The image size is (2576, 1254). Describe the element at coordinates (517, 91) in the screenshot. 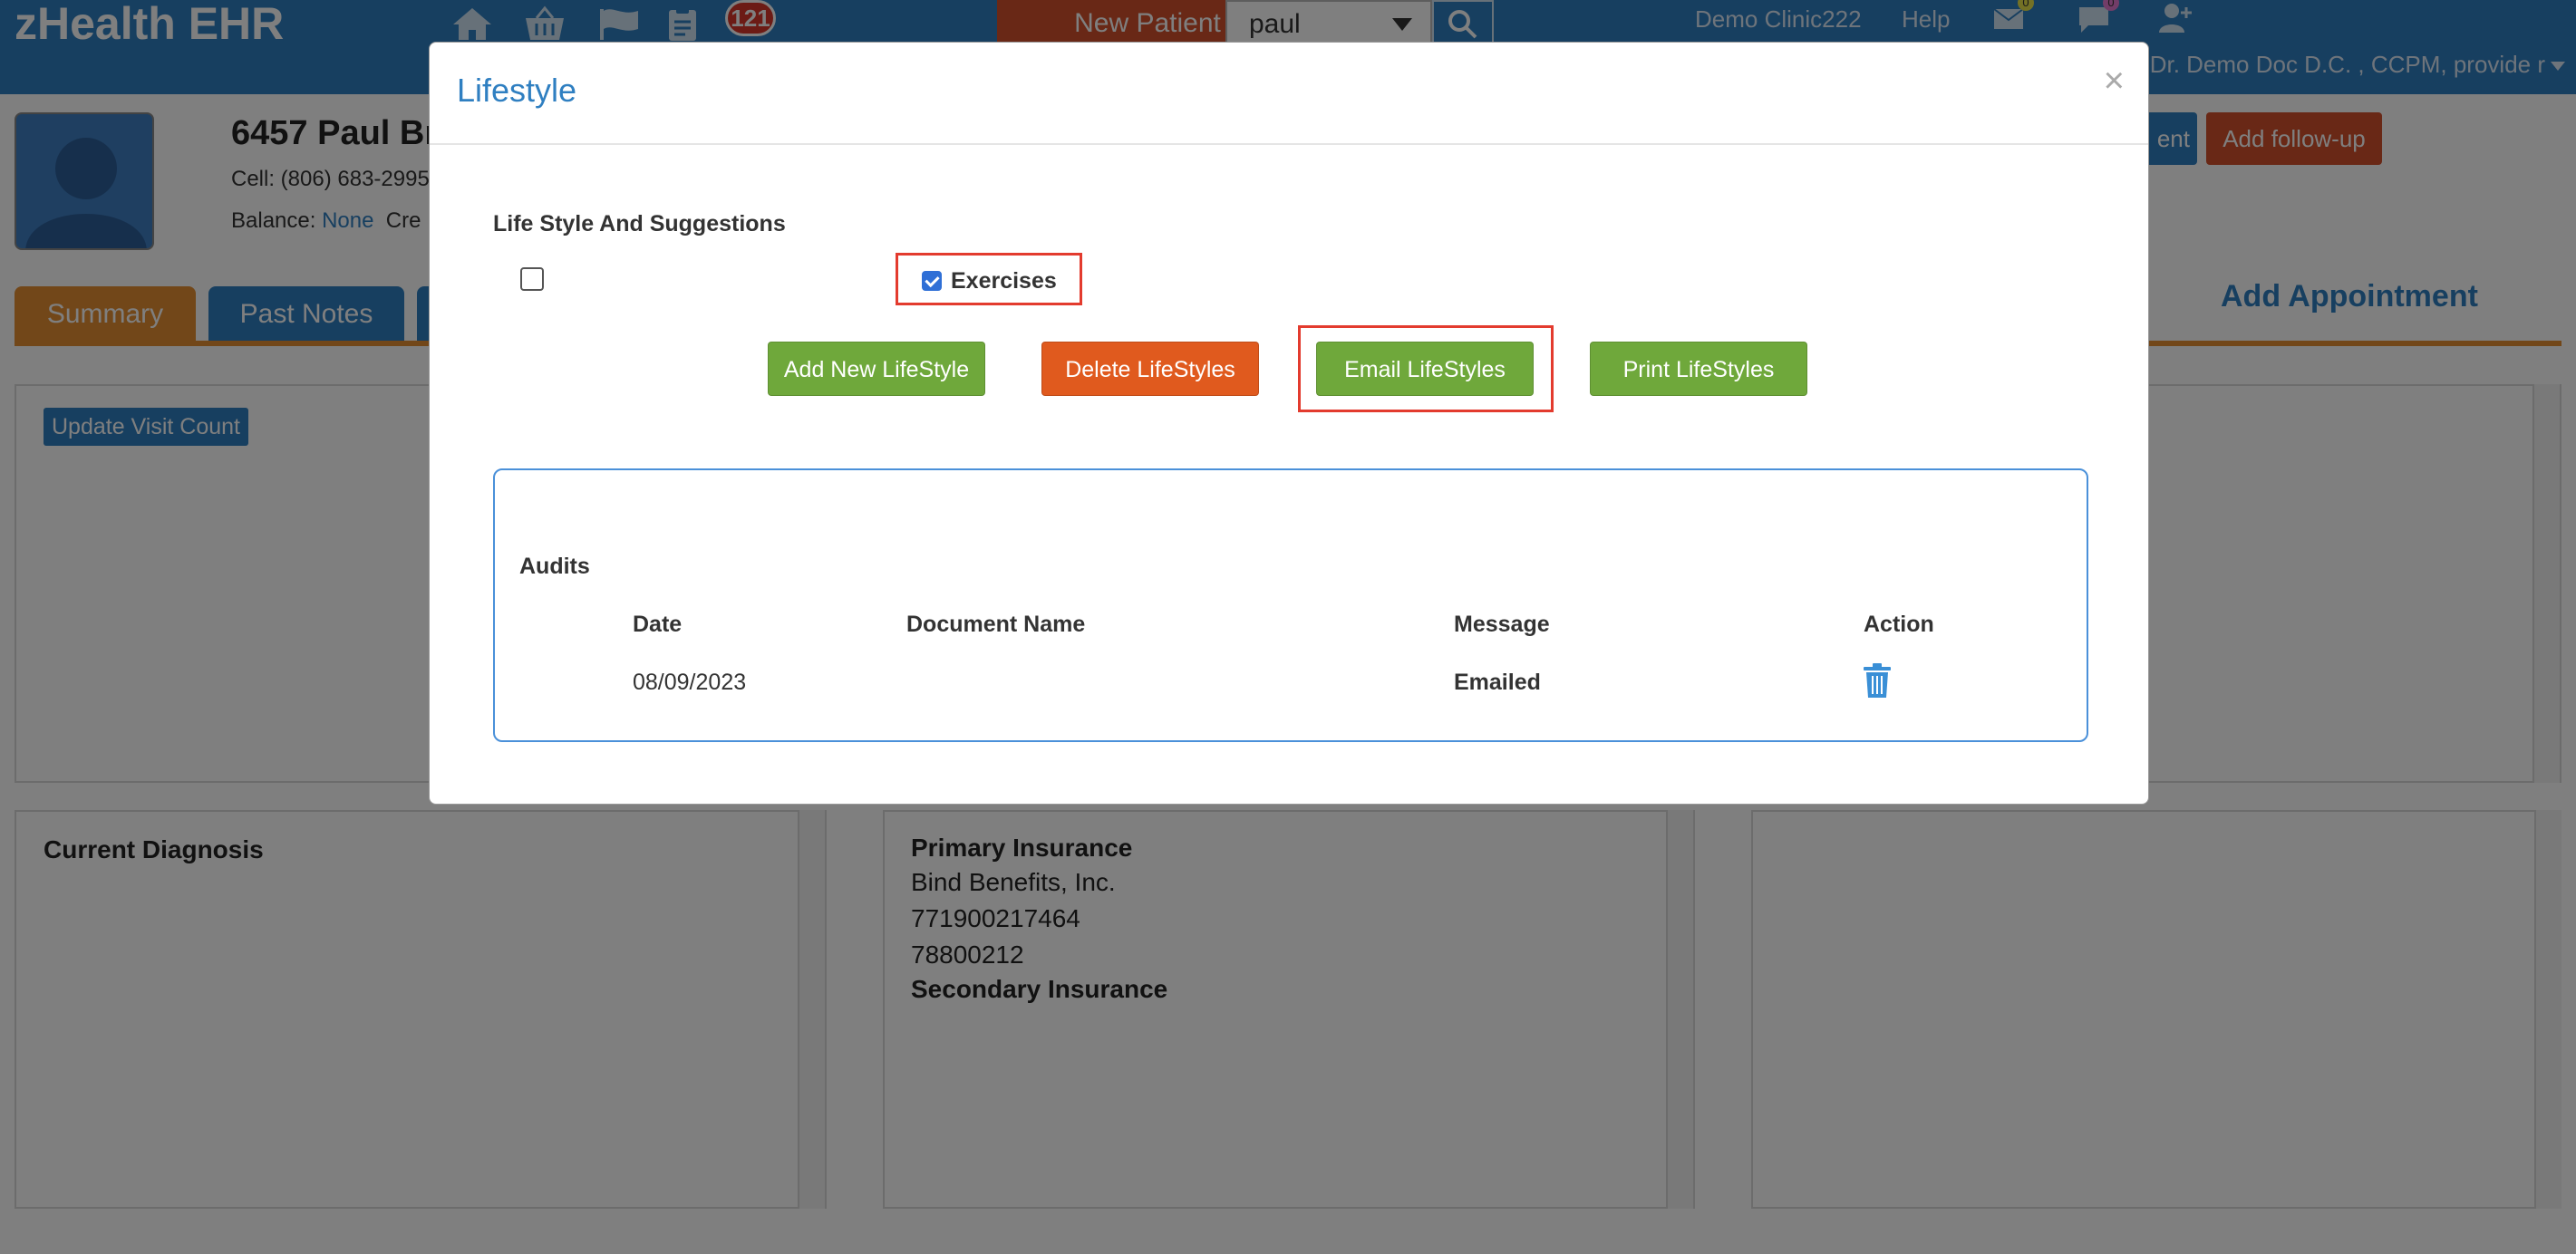

I see `modal-title: Lifestyle` at that location.